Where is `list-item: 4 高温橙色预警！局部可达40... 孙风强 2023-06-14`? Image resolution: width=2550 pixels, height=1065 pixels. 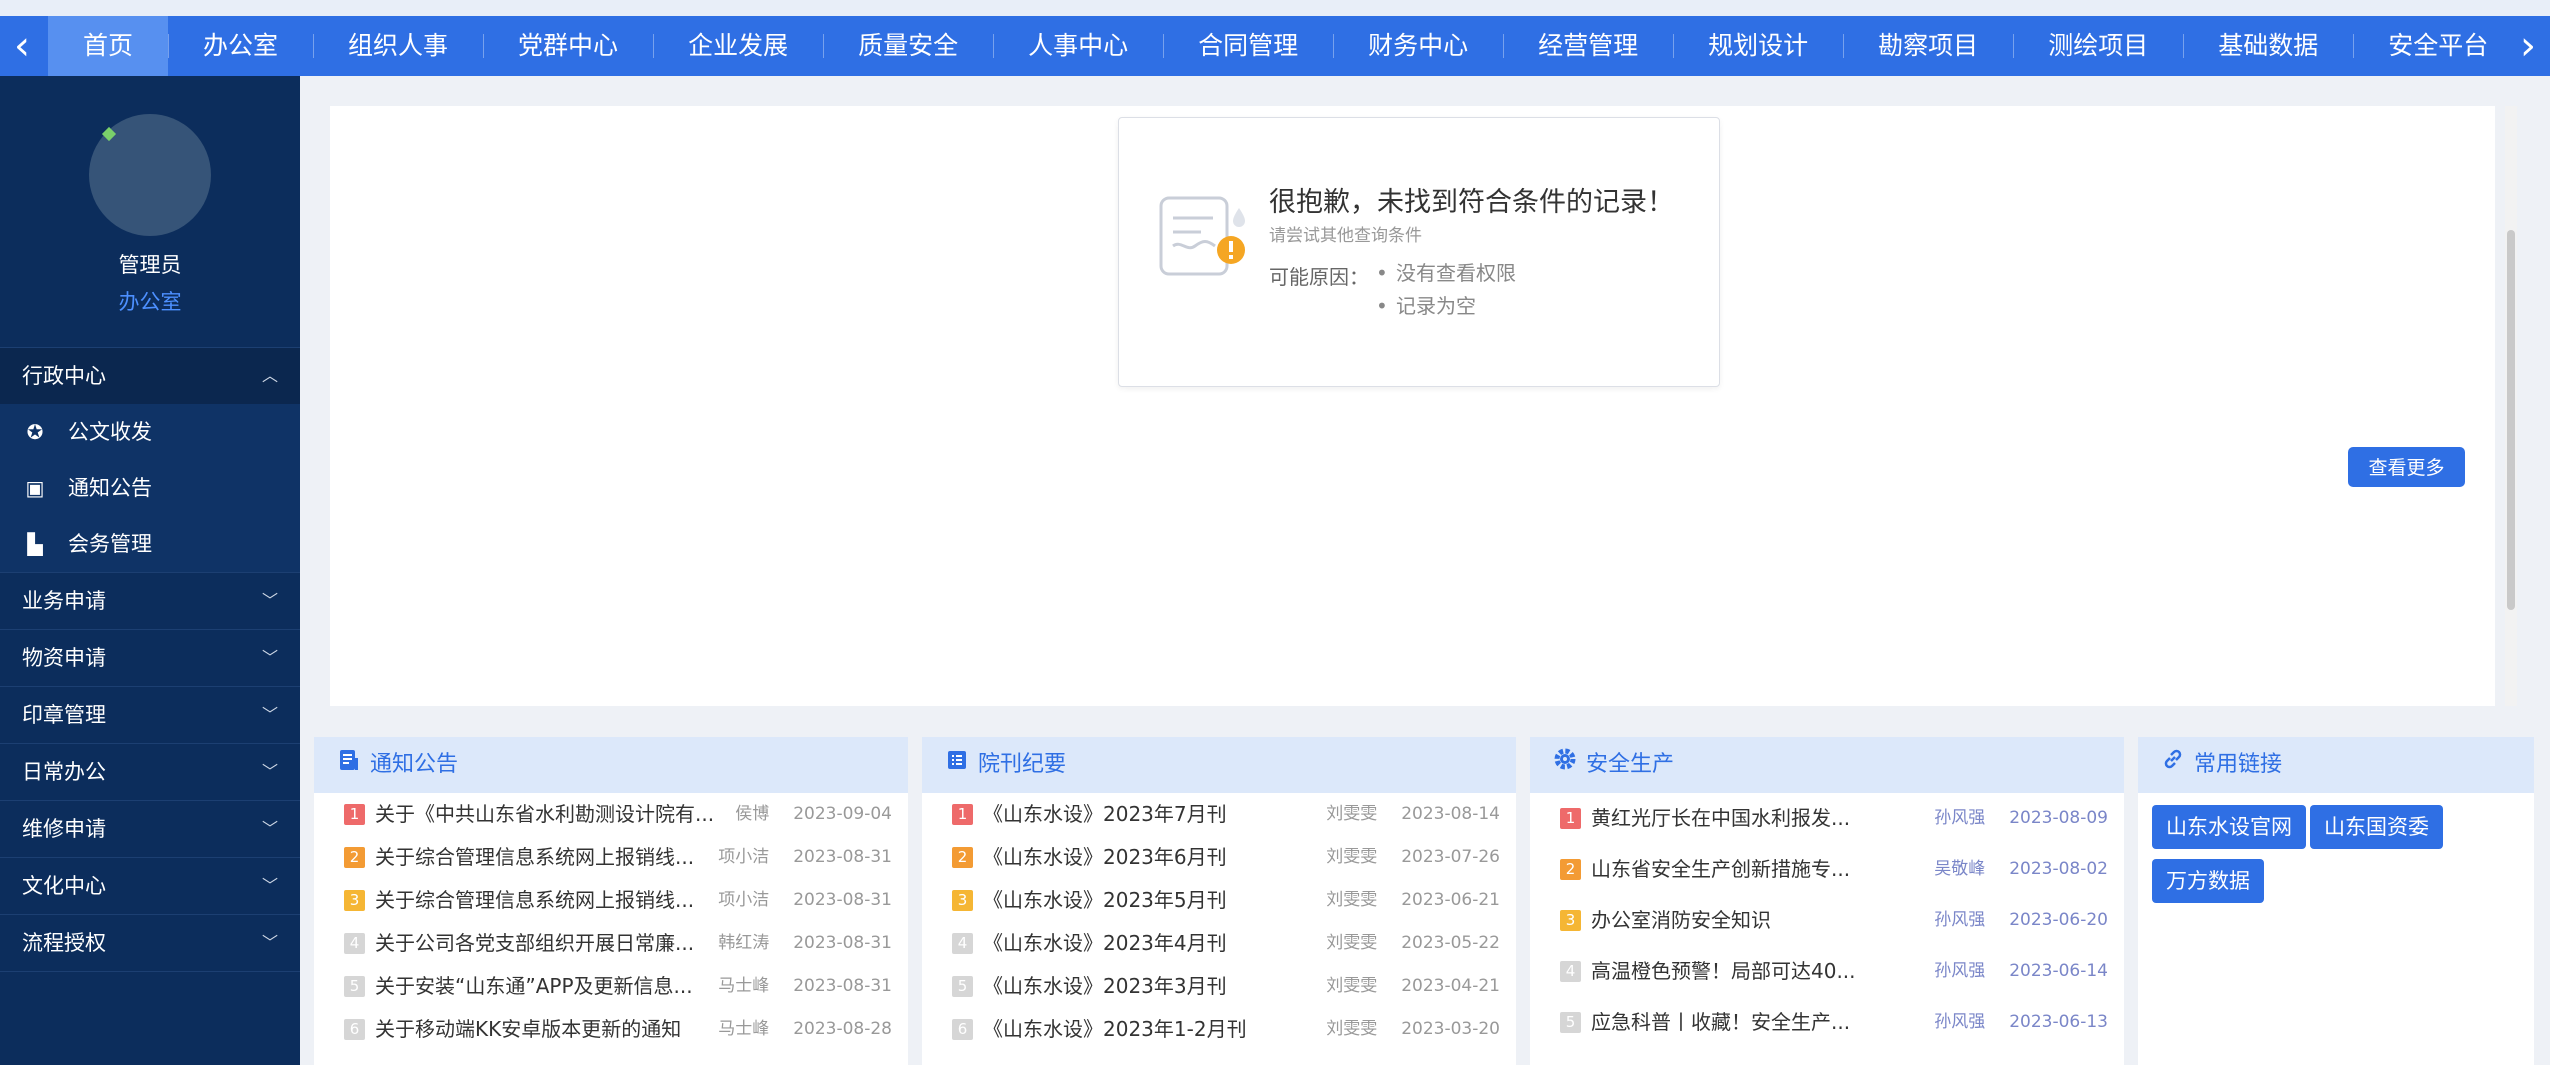 list-item: 4 高温橙色预警！局部可达40... 孙风强 2023-06-14 is located at coordinates (1827, 971).